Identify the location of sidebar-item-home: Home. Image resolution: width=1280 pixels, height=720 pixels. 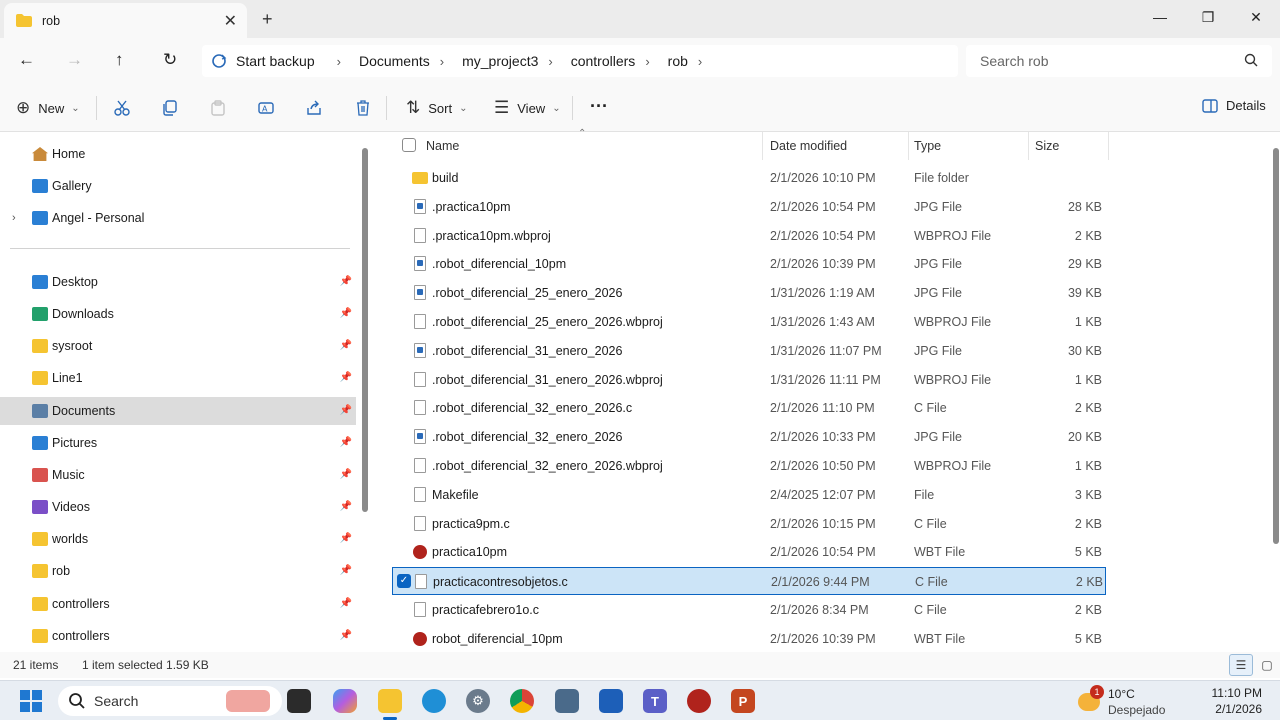
(178, 154).